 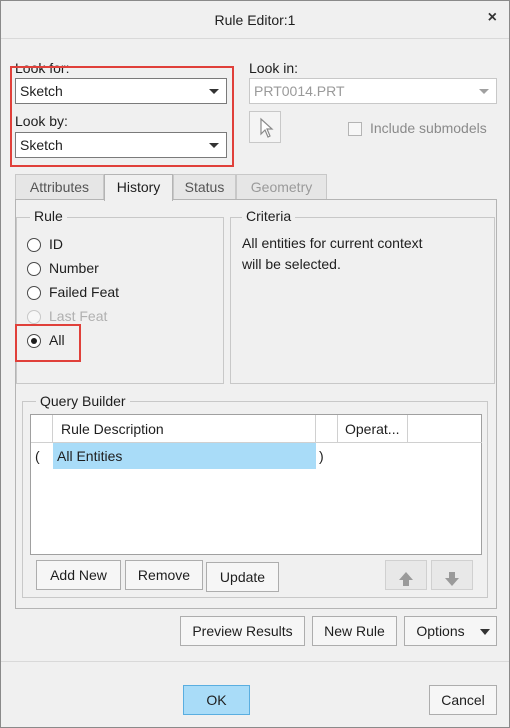 I want to click on query-builder-title: Query Builder, so click(x=83, y=401).